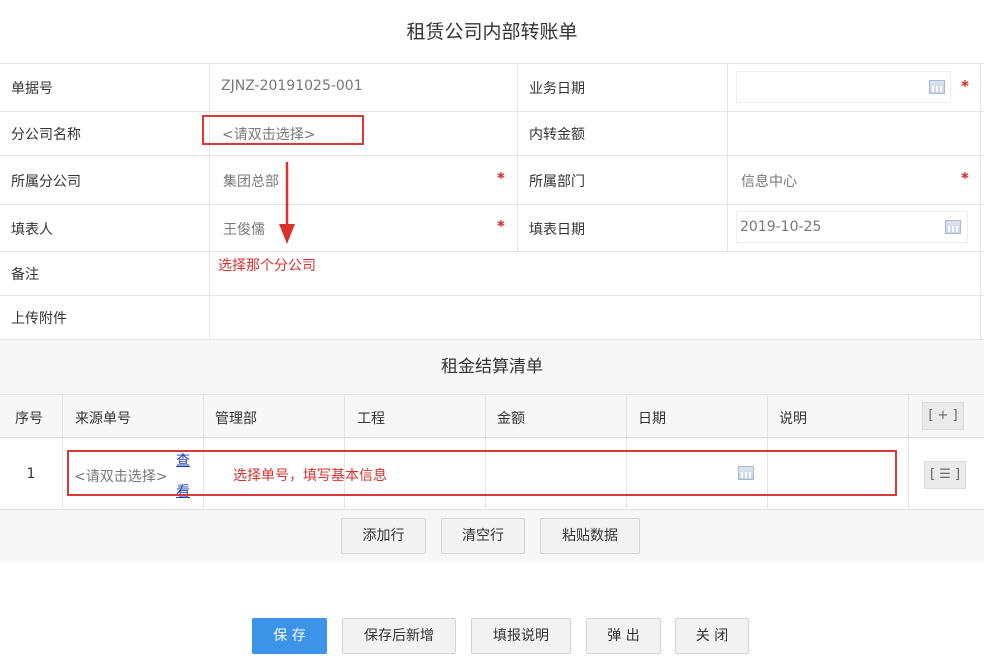 The width and height of the screenshot is (984, 660). What do you see at coordinates (492, 416) in the screenshot?
I see `table-header` at bounding box center [492, 416].